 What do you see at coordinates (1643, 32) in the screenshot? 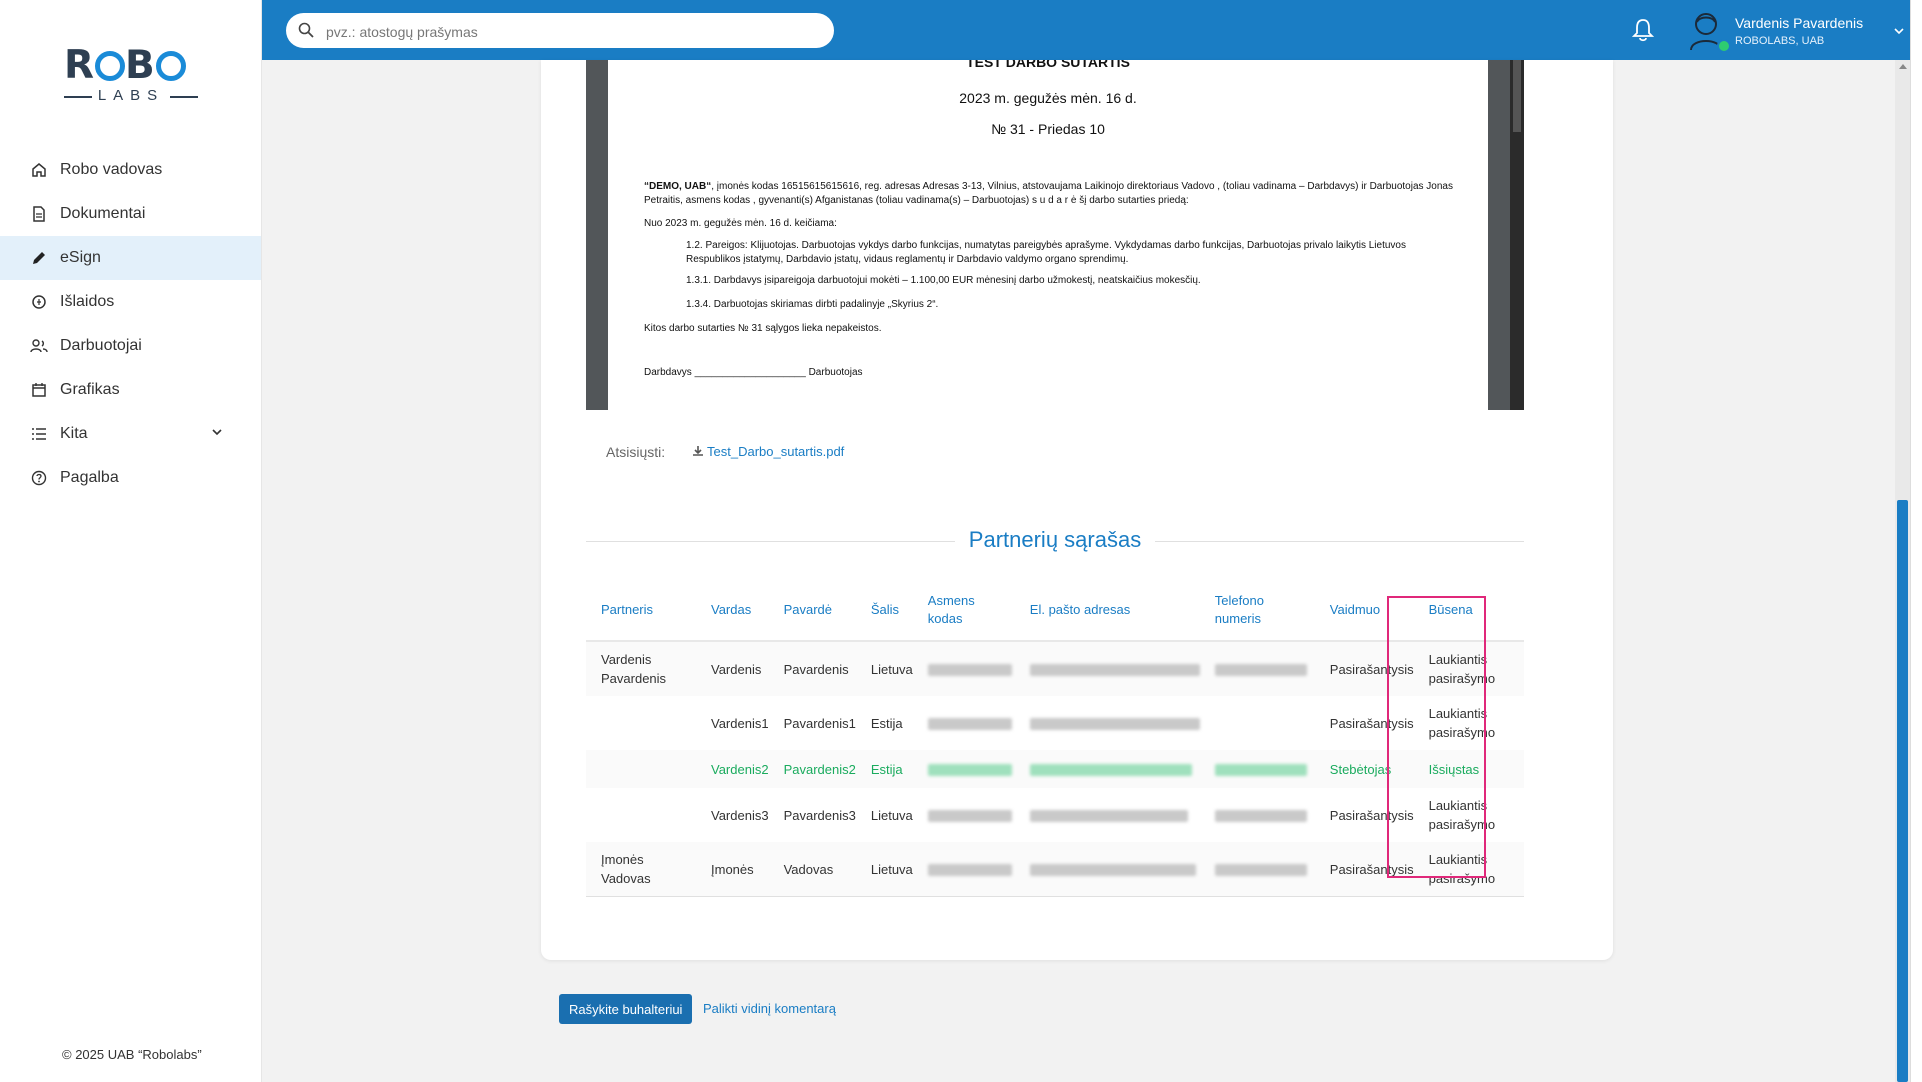
I see `notifications-bell-icon` at bounding box center [1643, 32].